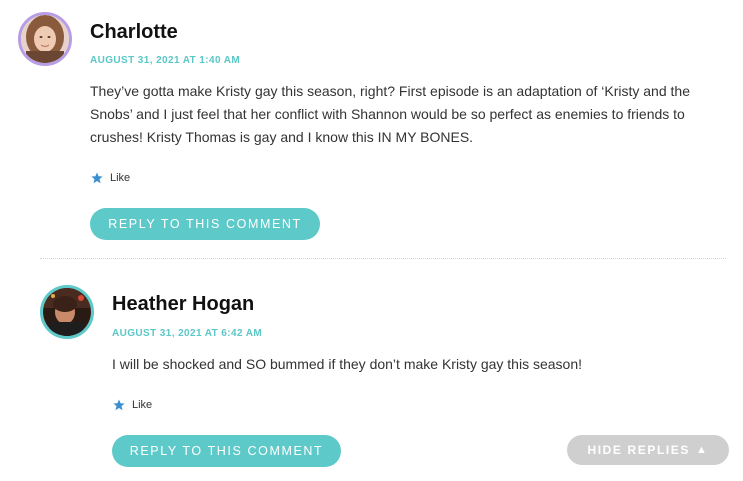  I want to click on triangle-up-icon: ▲, so click(702, 450).